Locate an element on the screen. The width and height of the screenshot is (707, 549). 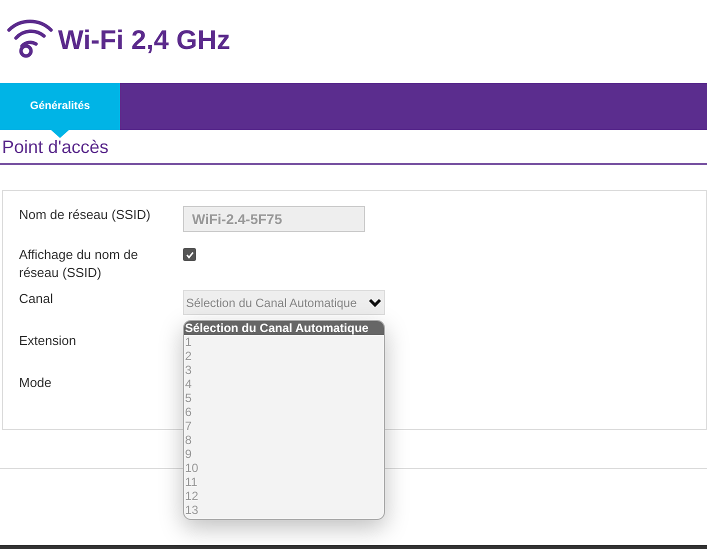
dropdown-option: 8 is located at coordinates (284, 440).